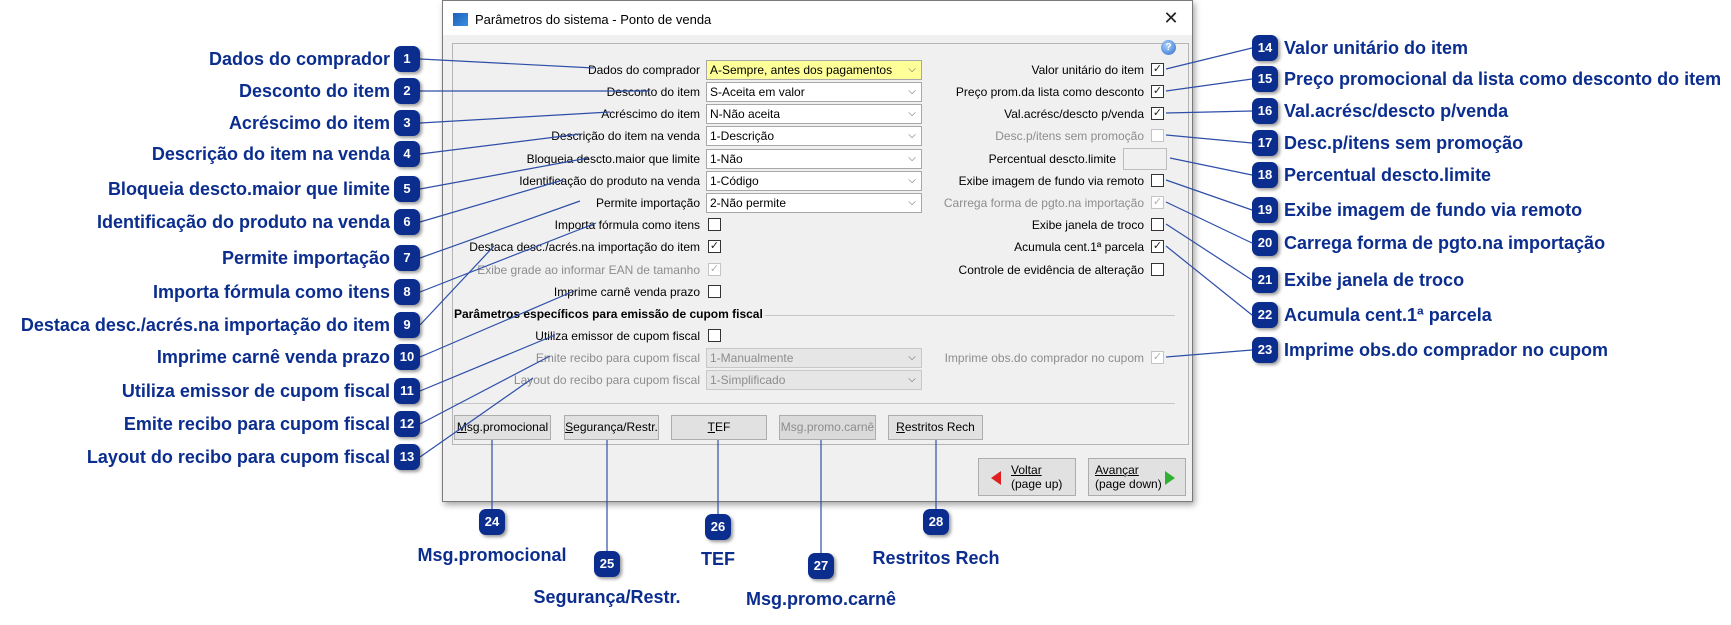 This screenshot has height=625, width=1731. Describe the element at coordinates (814, 136) in the screenshot. I see `select-descric-a-o-do-item-na-venda: 1-Descrição ⌵` at that location.